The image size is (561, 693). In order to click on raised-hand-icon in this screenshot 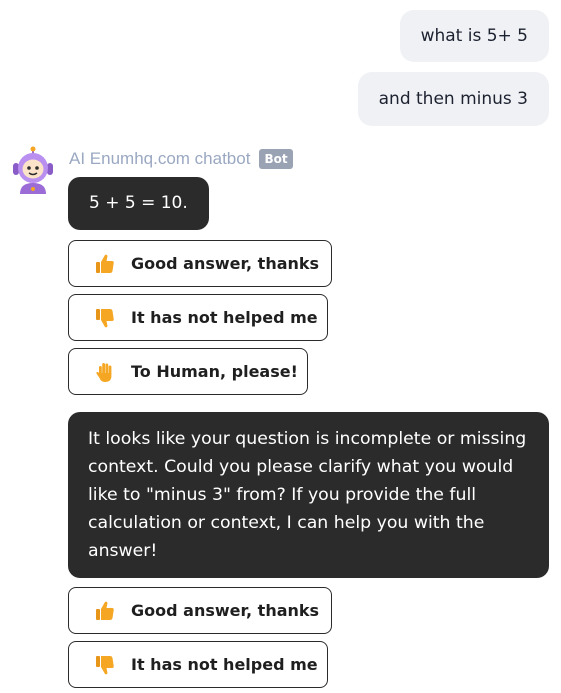, I will do `click(105, 372)`.